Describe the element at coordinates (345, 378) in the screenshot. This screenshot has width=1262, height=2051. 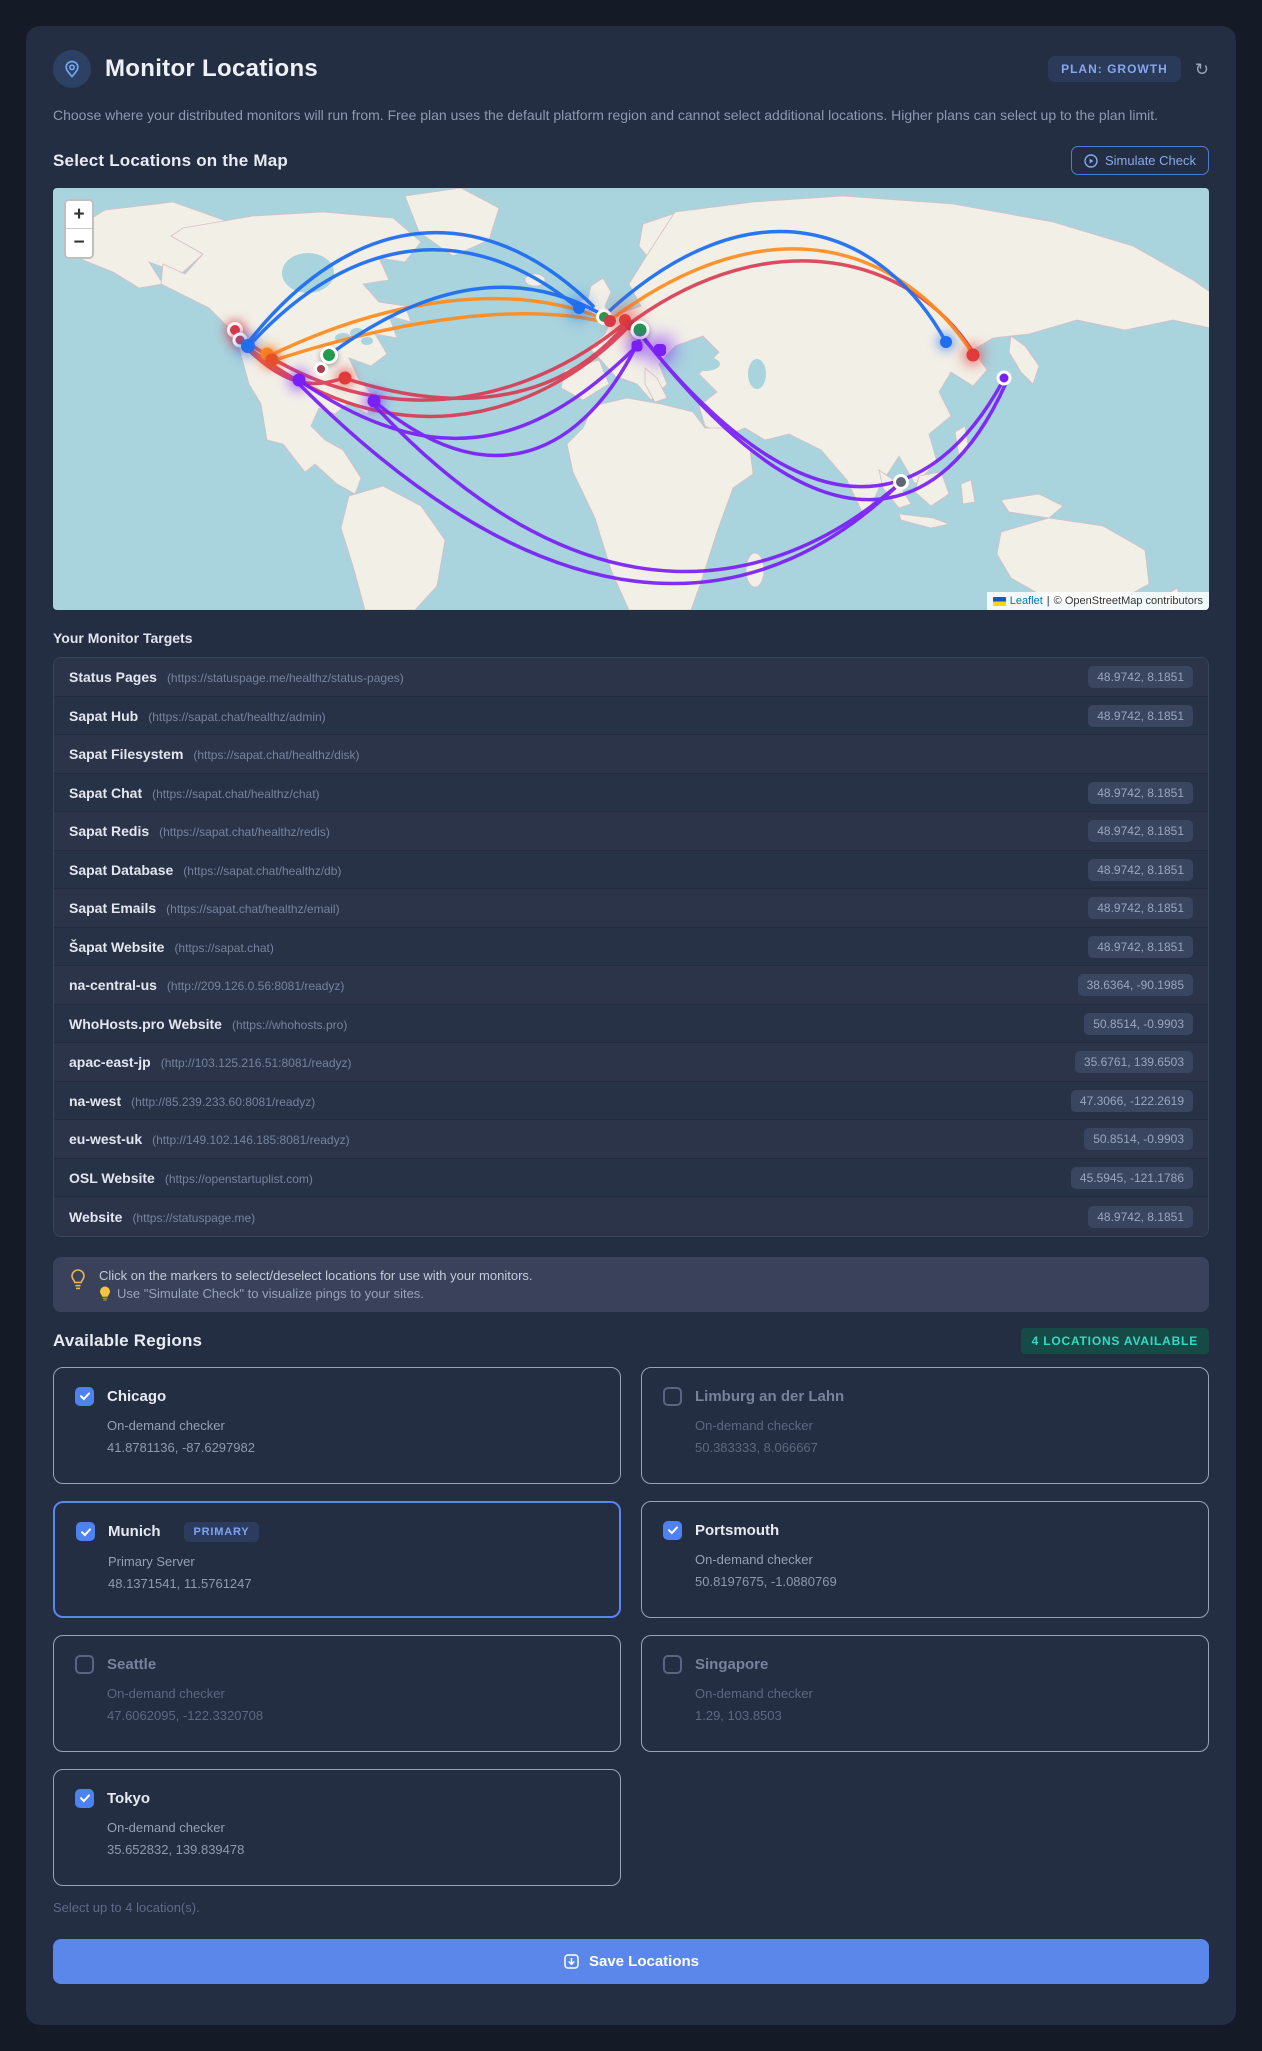
I see `map-marker-gulf-red` at that location.